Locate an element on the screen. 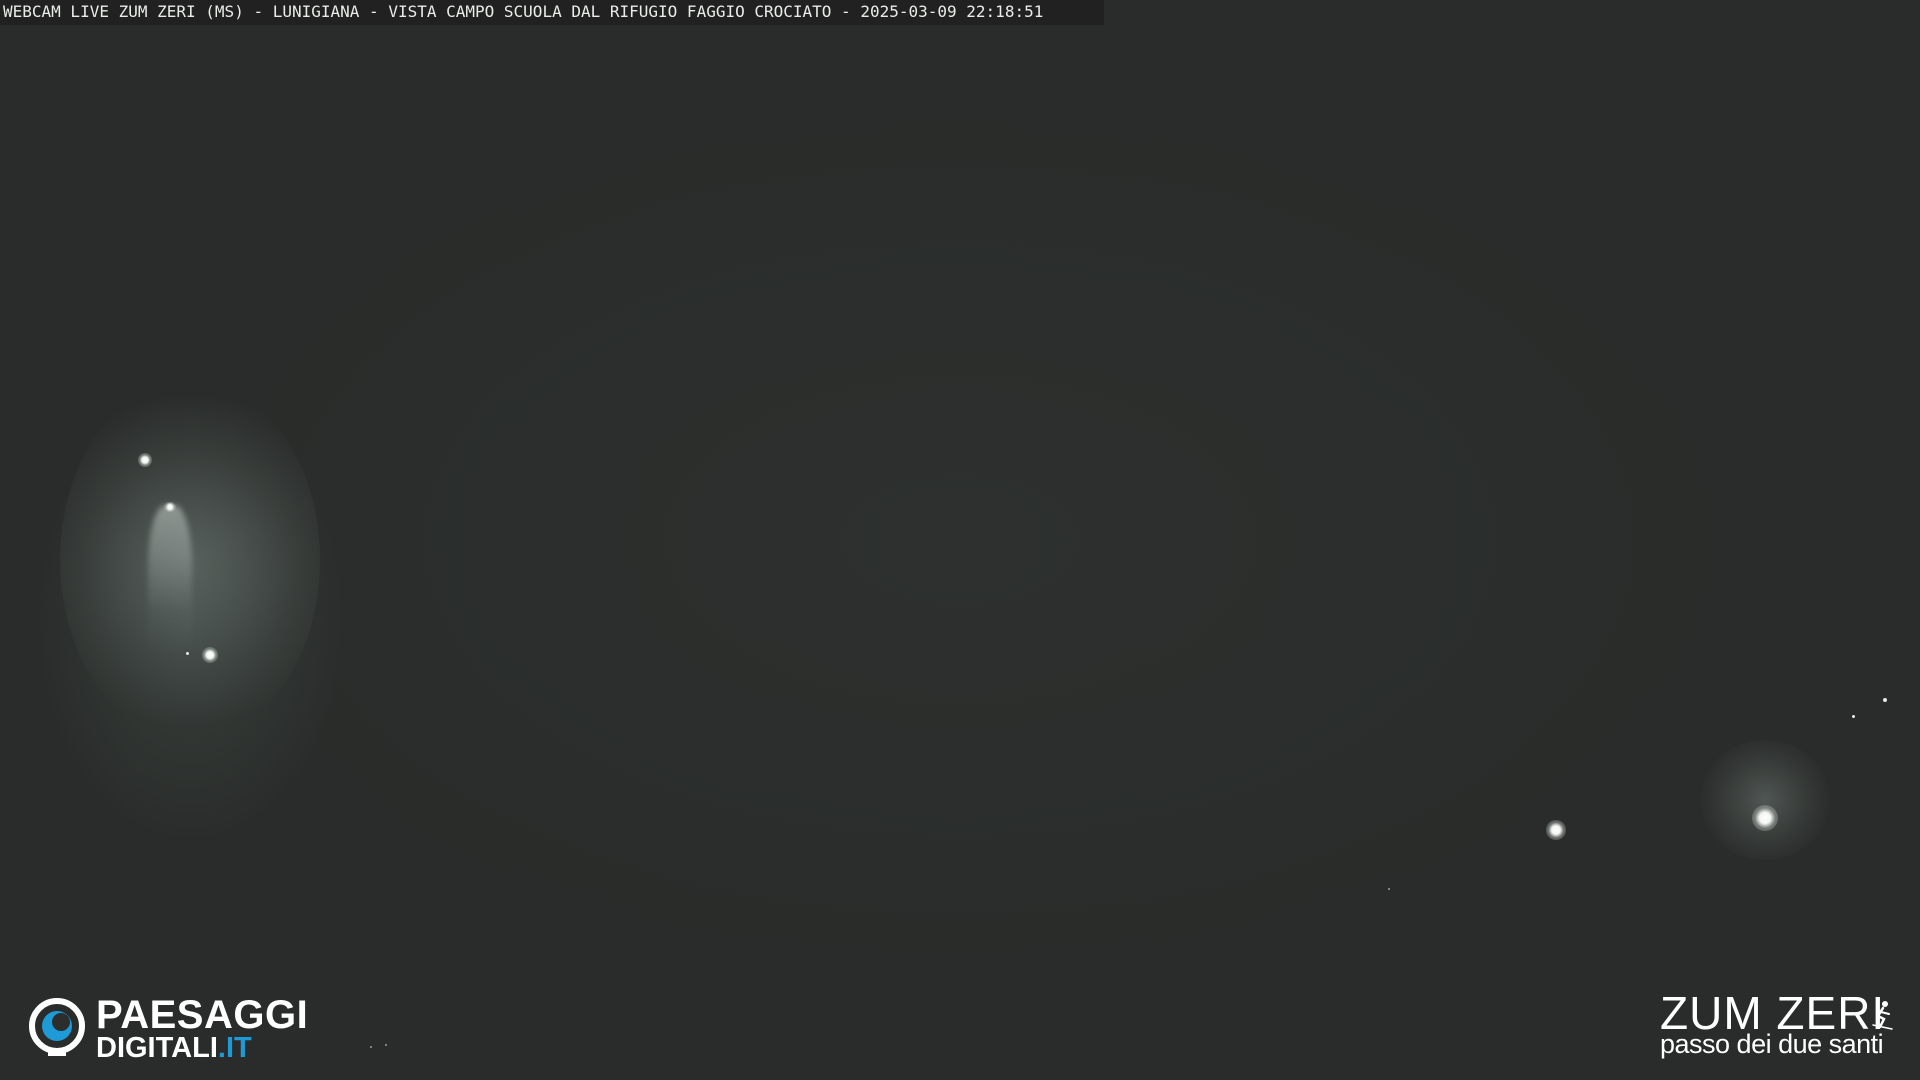  logo-subtitle-main: DIGITALI is located at coordinates (157, 1048).